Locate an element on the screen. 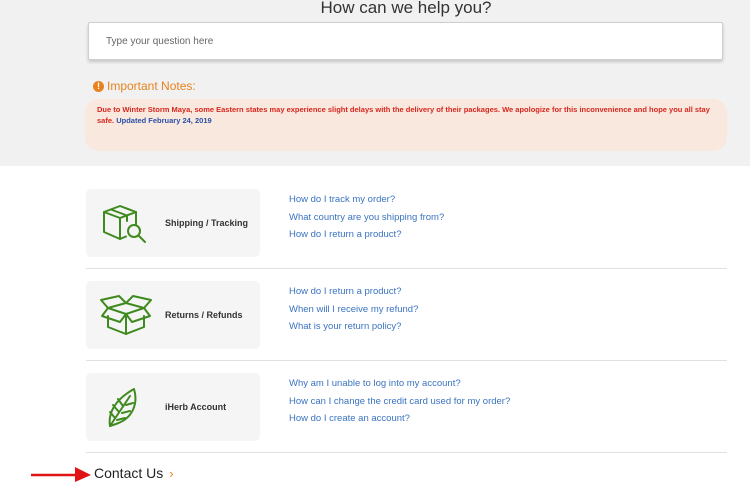 The width and height of the screenshot is (750, 484). box-search-icon is located at coordinates (124, 224).